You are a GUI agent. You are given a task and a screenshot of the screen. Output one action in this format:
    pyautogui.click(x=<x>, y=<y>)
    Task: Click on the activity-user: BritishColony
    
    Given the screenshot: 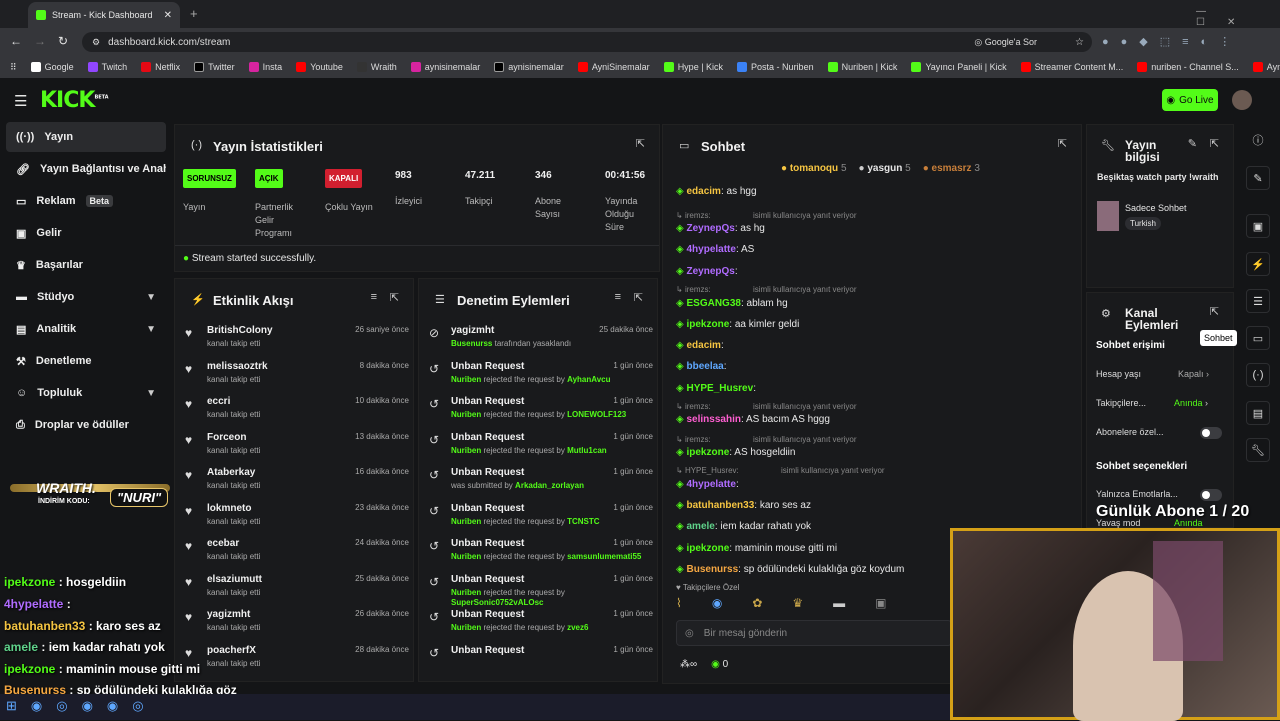 What is the action you would take?
    pyautogui.click(x=240, y=330)
    